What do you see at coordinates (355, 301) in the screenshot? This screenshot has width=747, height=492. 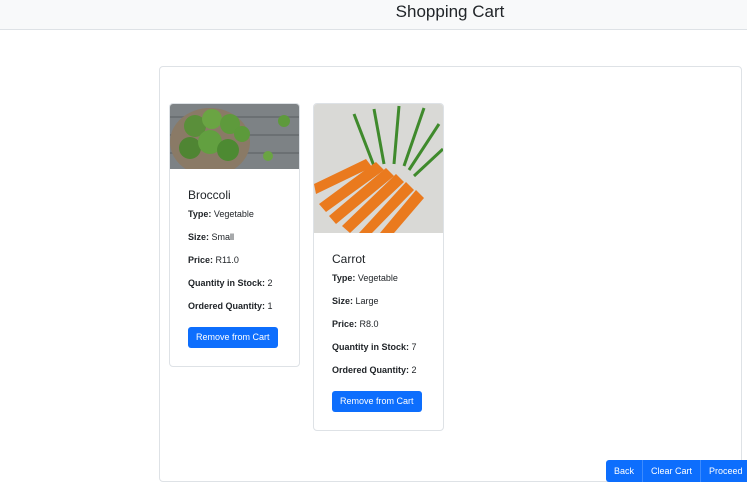 I see `product-size: Size: Large` at bounding box center [355, 301].